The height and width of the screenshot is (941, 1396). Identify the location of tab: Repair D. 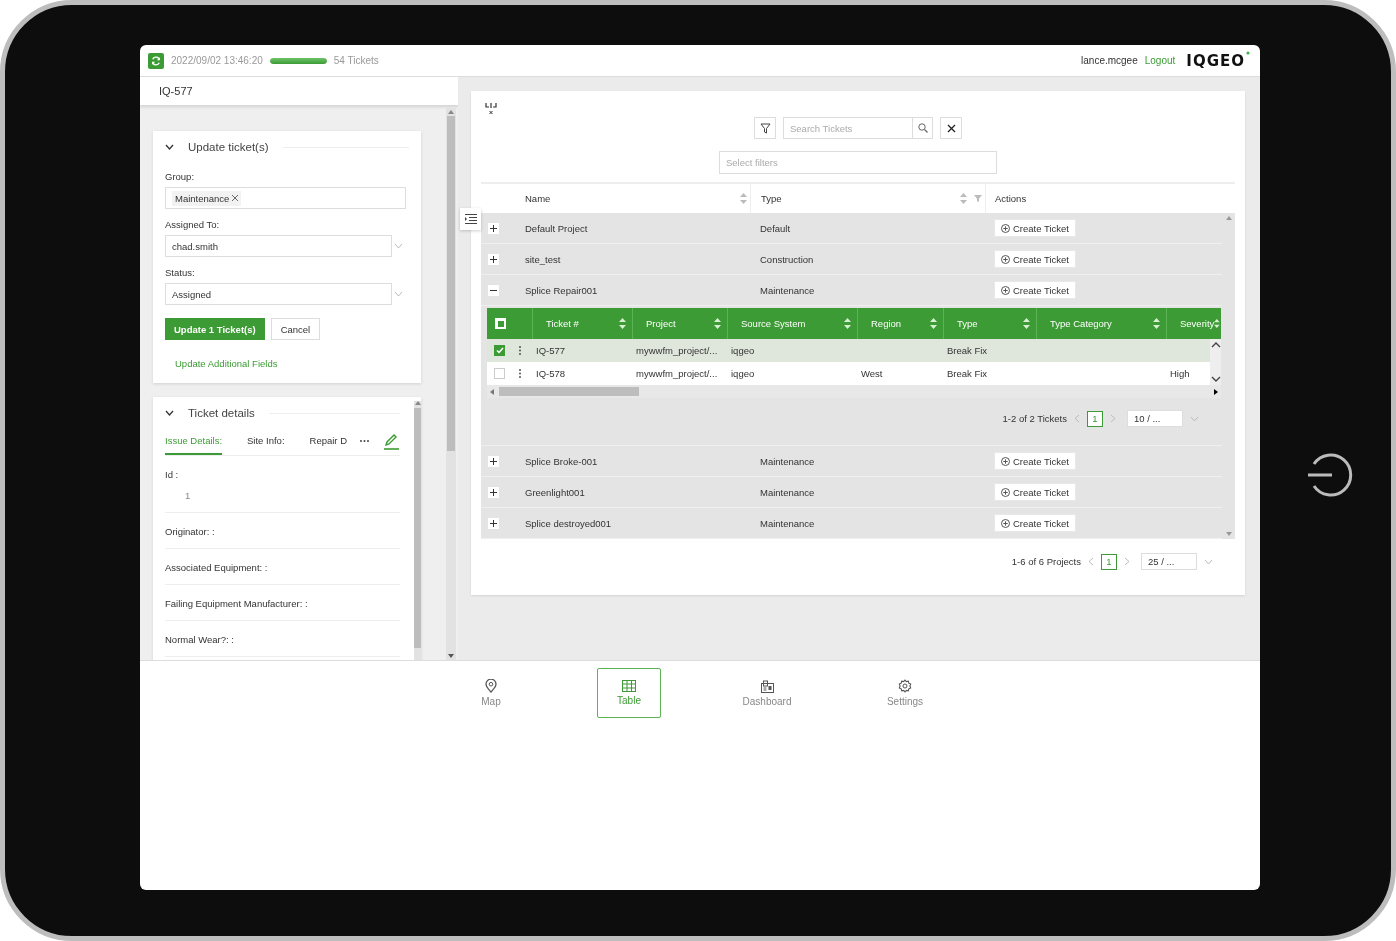
(331, 441).